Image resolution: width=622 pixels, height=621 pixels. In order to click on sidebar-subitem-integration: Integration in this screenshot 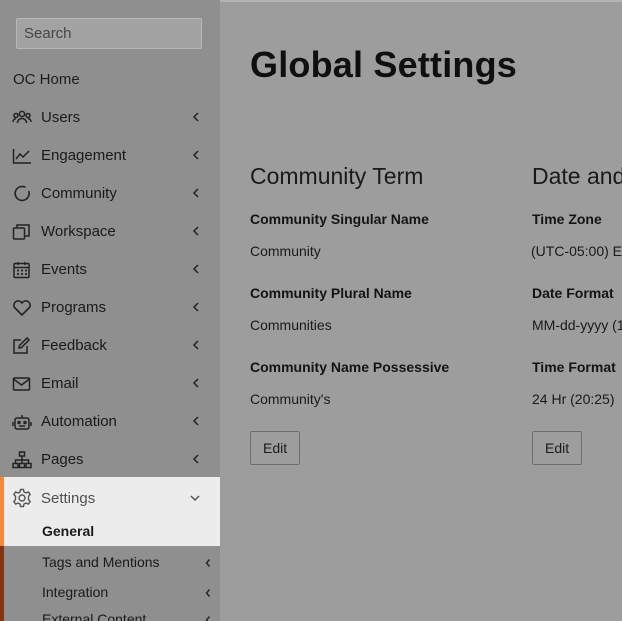, I will do `click(75, 592)`.